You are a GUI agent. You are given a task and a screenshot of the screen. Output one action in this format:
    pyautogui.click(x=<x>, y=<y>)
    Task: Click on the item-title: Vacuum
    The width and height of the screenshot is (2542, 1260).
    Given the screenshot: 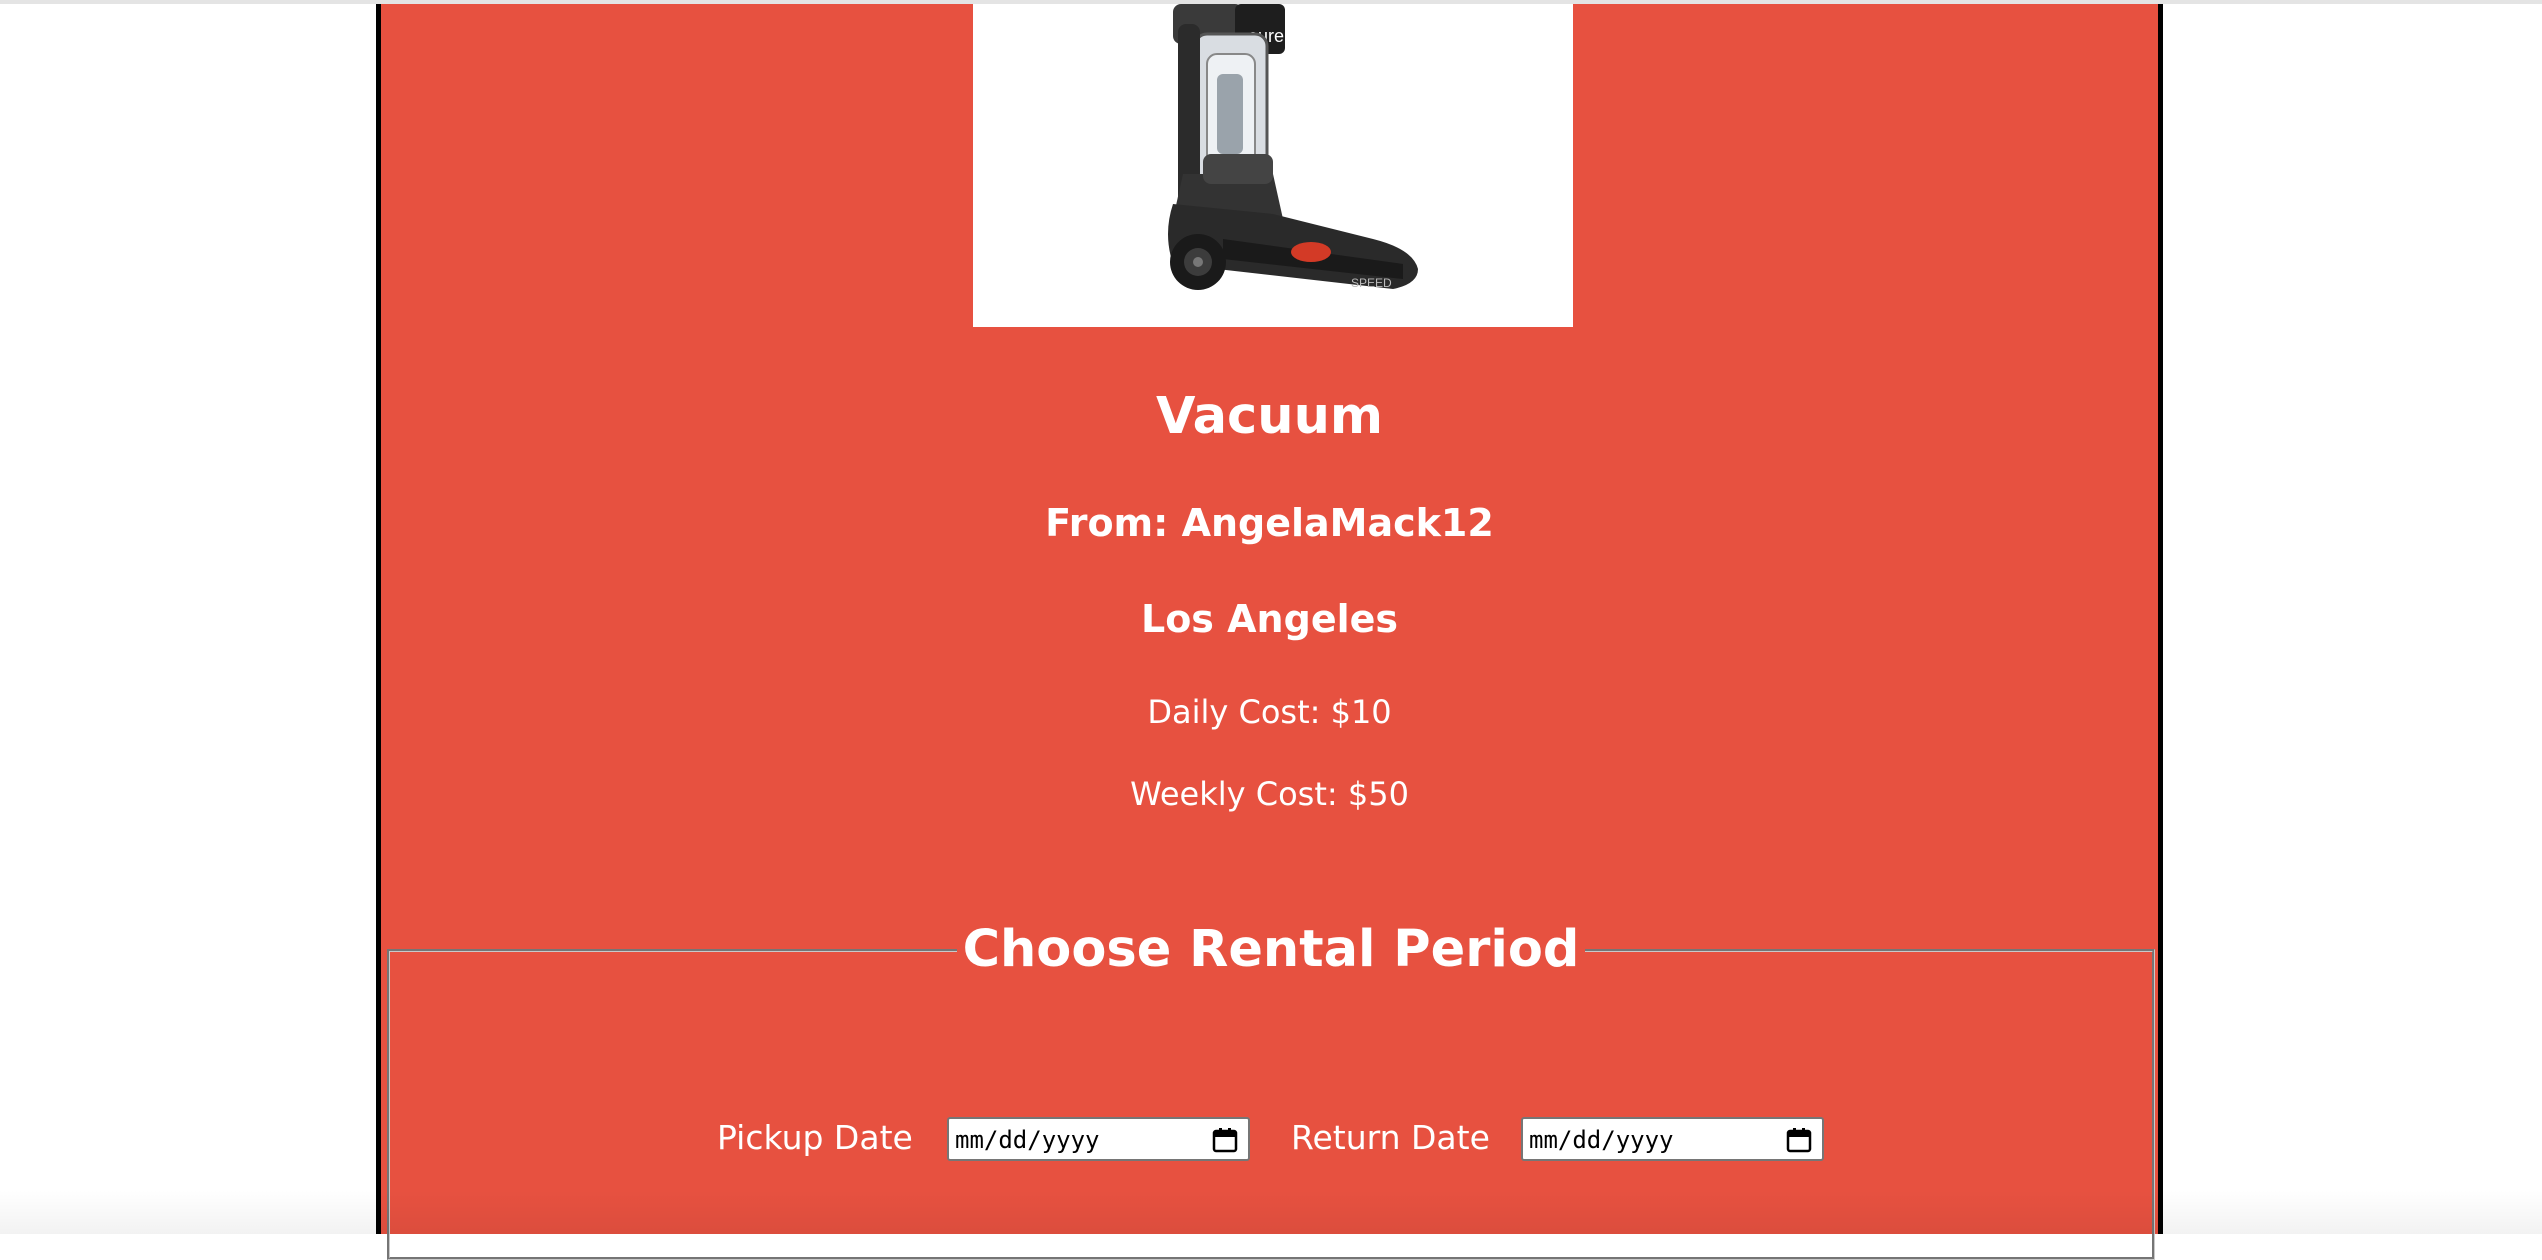 What is the action you would take?
    pyautogui.click(x=1269, y=416)
    